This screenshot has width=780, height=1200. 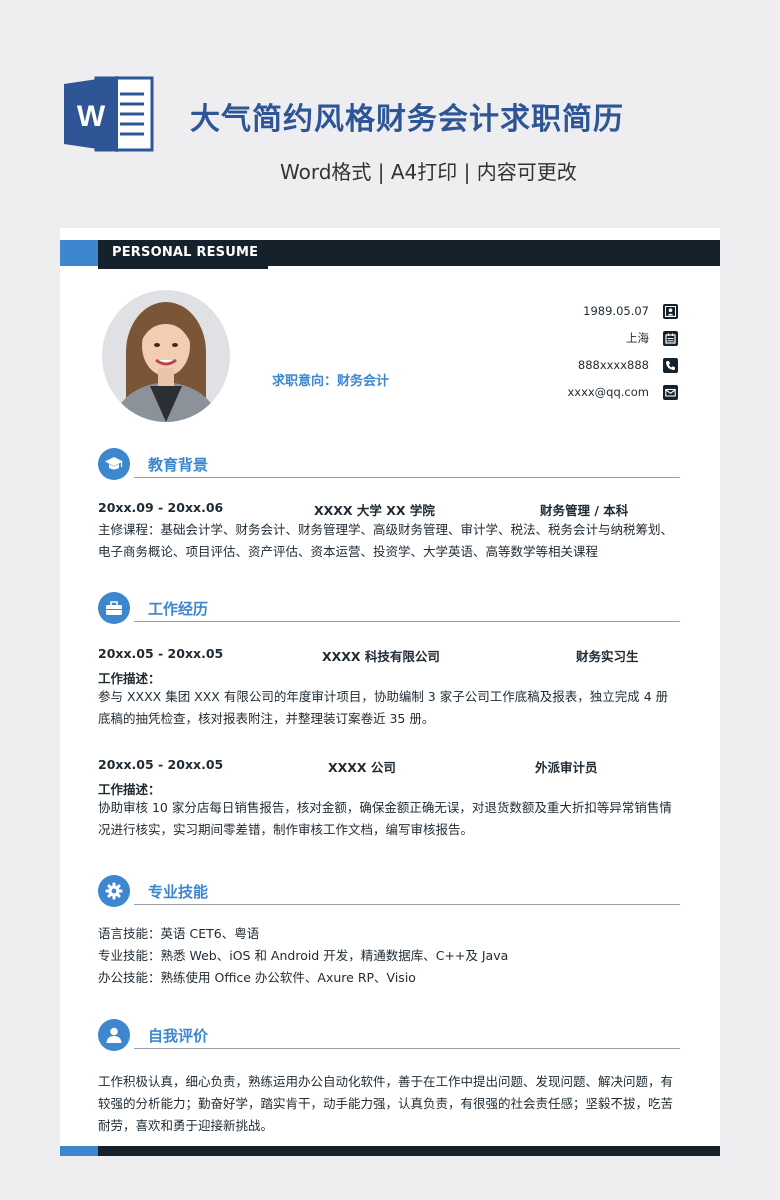 What do you see at coordinates (178, 465) in the screenshot?
I see `section-education-title: 教育背景` at bounding box center [178, 465].